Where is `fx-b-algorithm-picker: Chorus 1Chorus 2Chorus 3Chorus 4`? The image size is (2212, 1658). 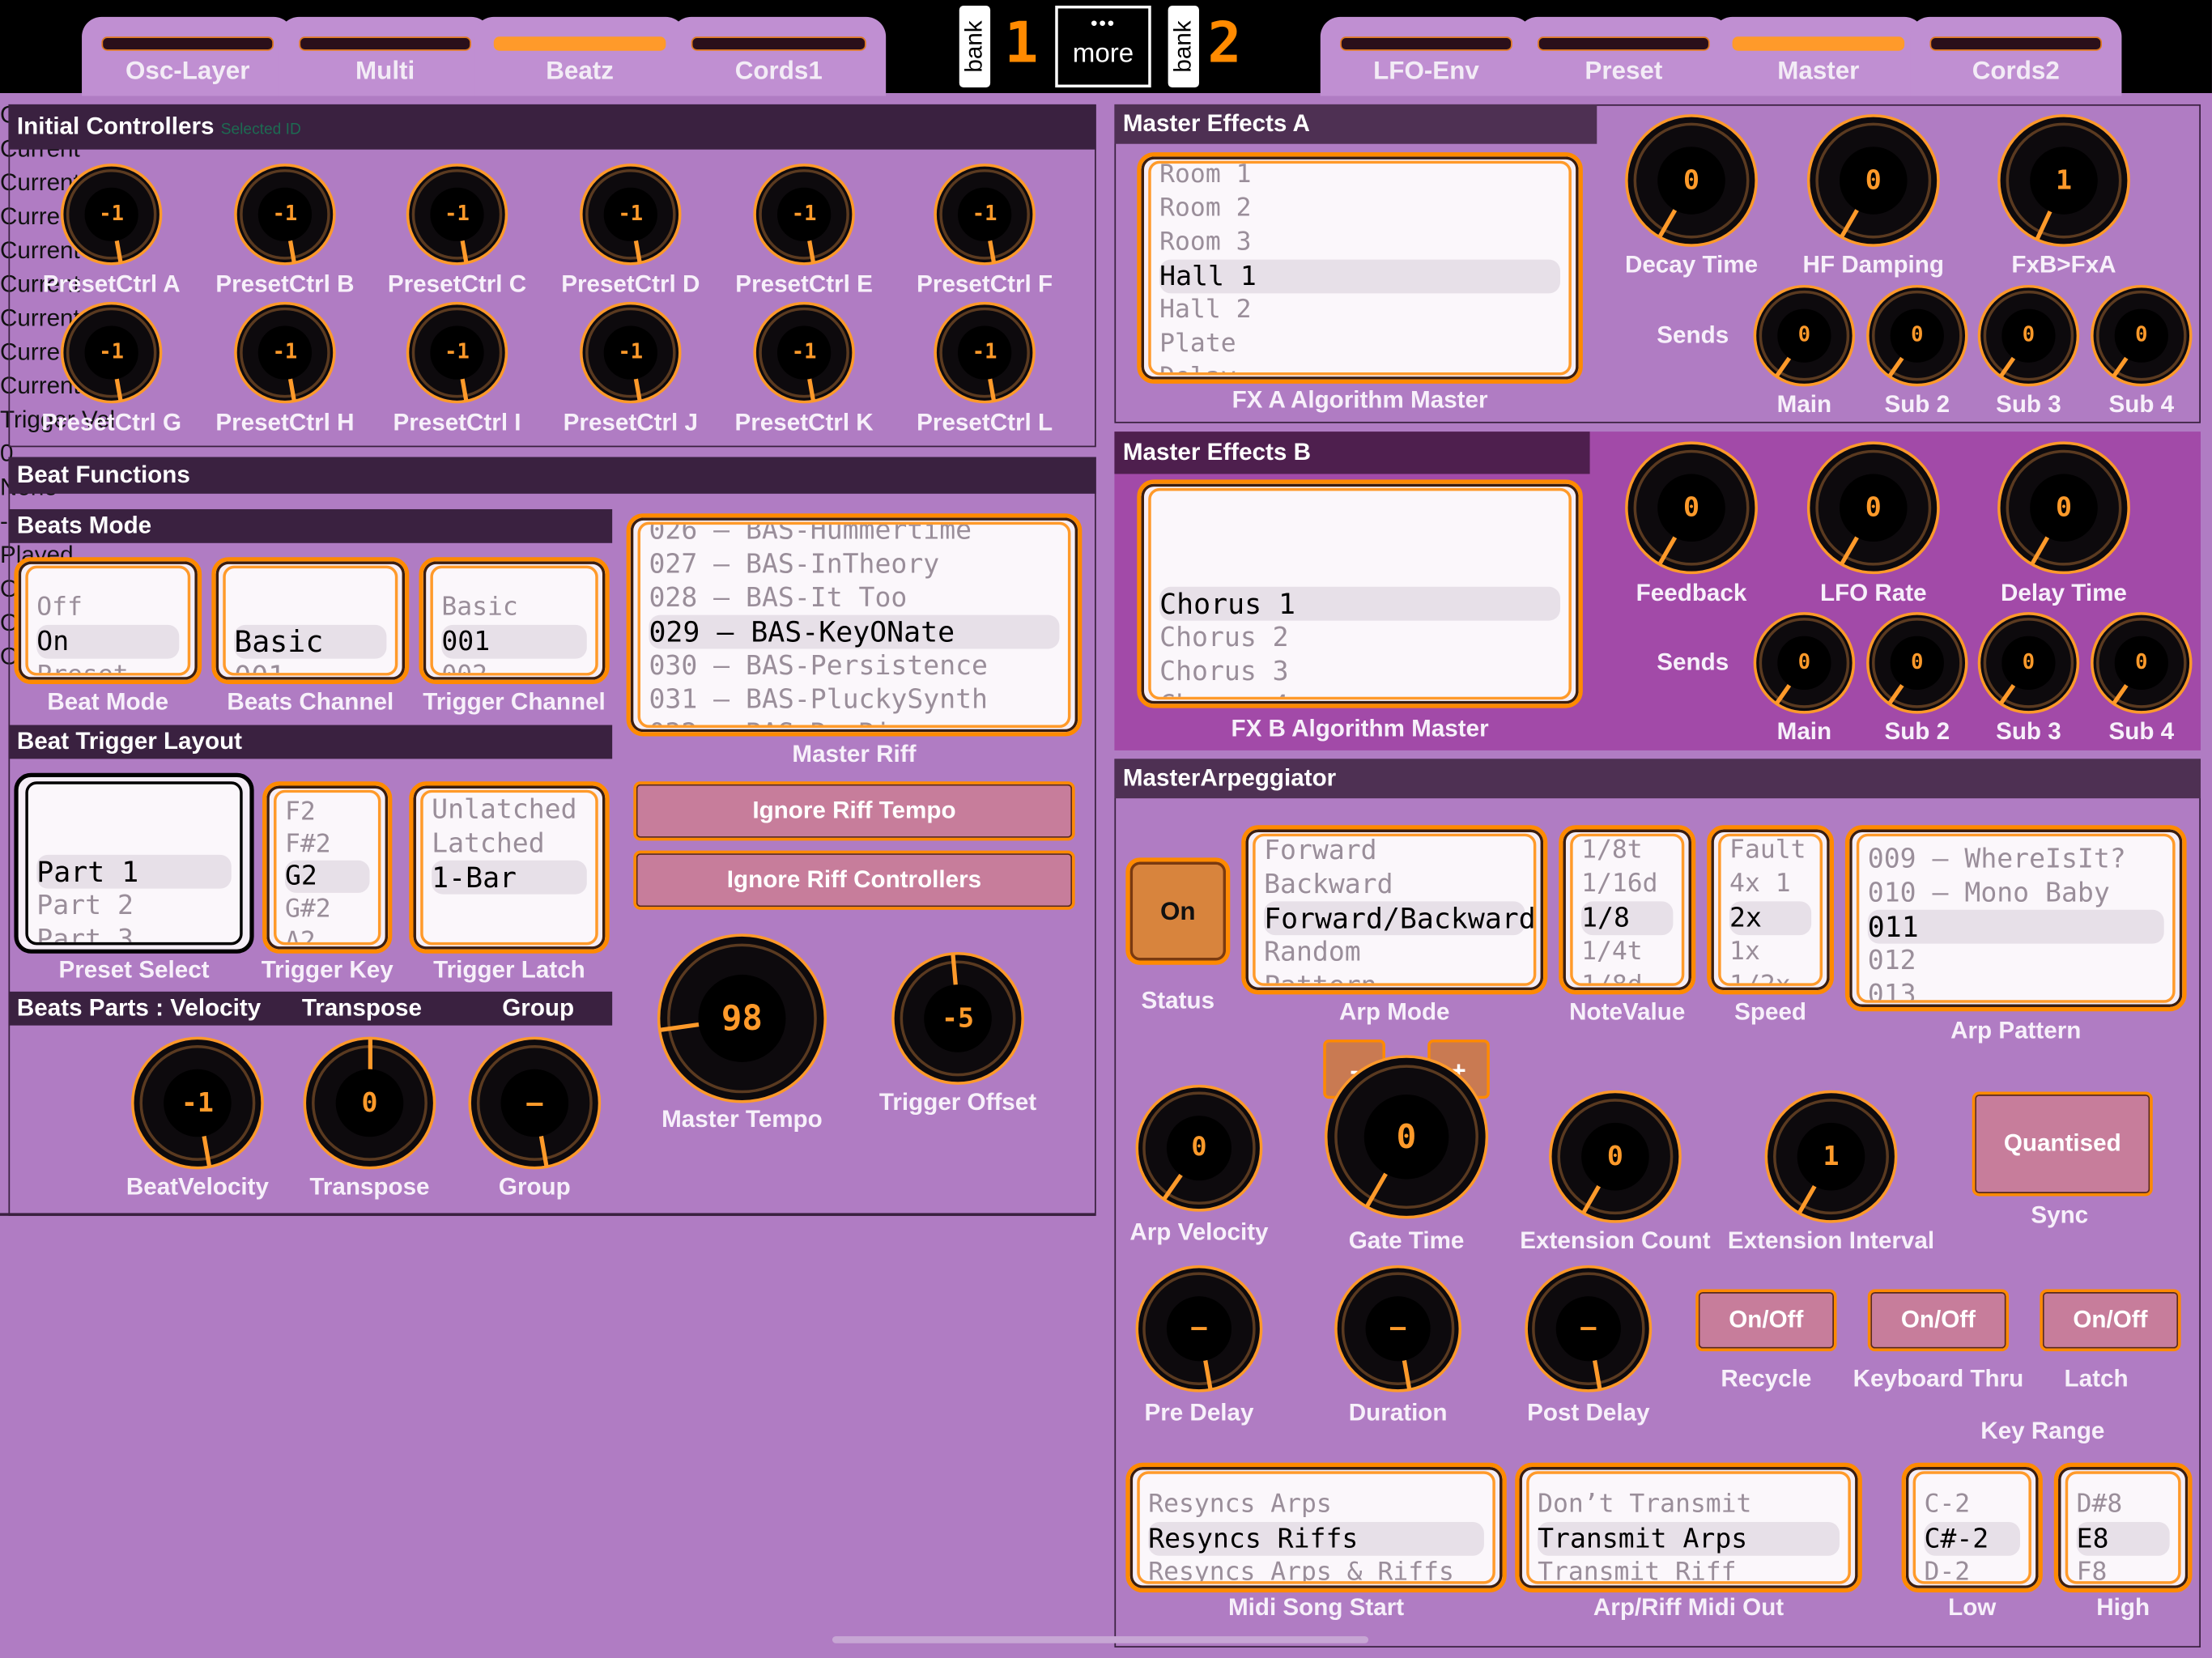
fx-b-algorithm-picker: Chorus 1Chorus 2Chorus 3Chorus 4 is located at coordinates (1360, 593).